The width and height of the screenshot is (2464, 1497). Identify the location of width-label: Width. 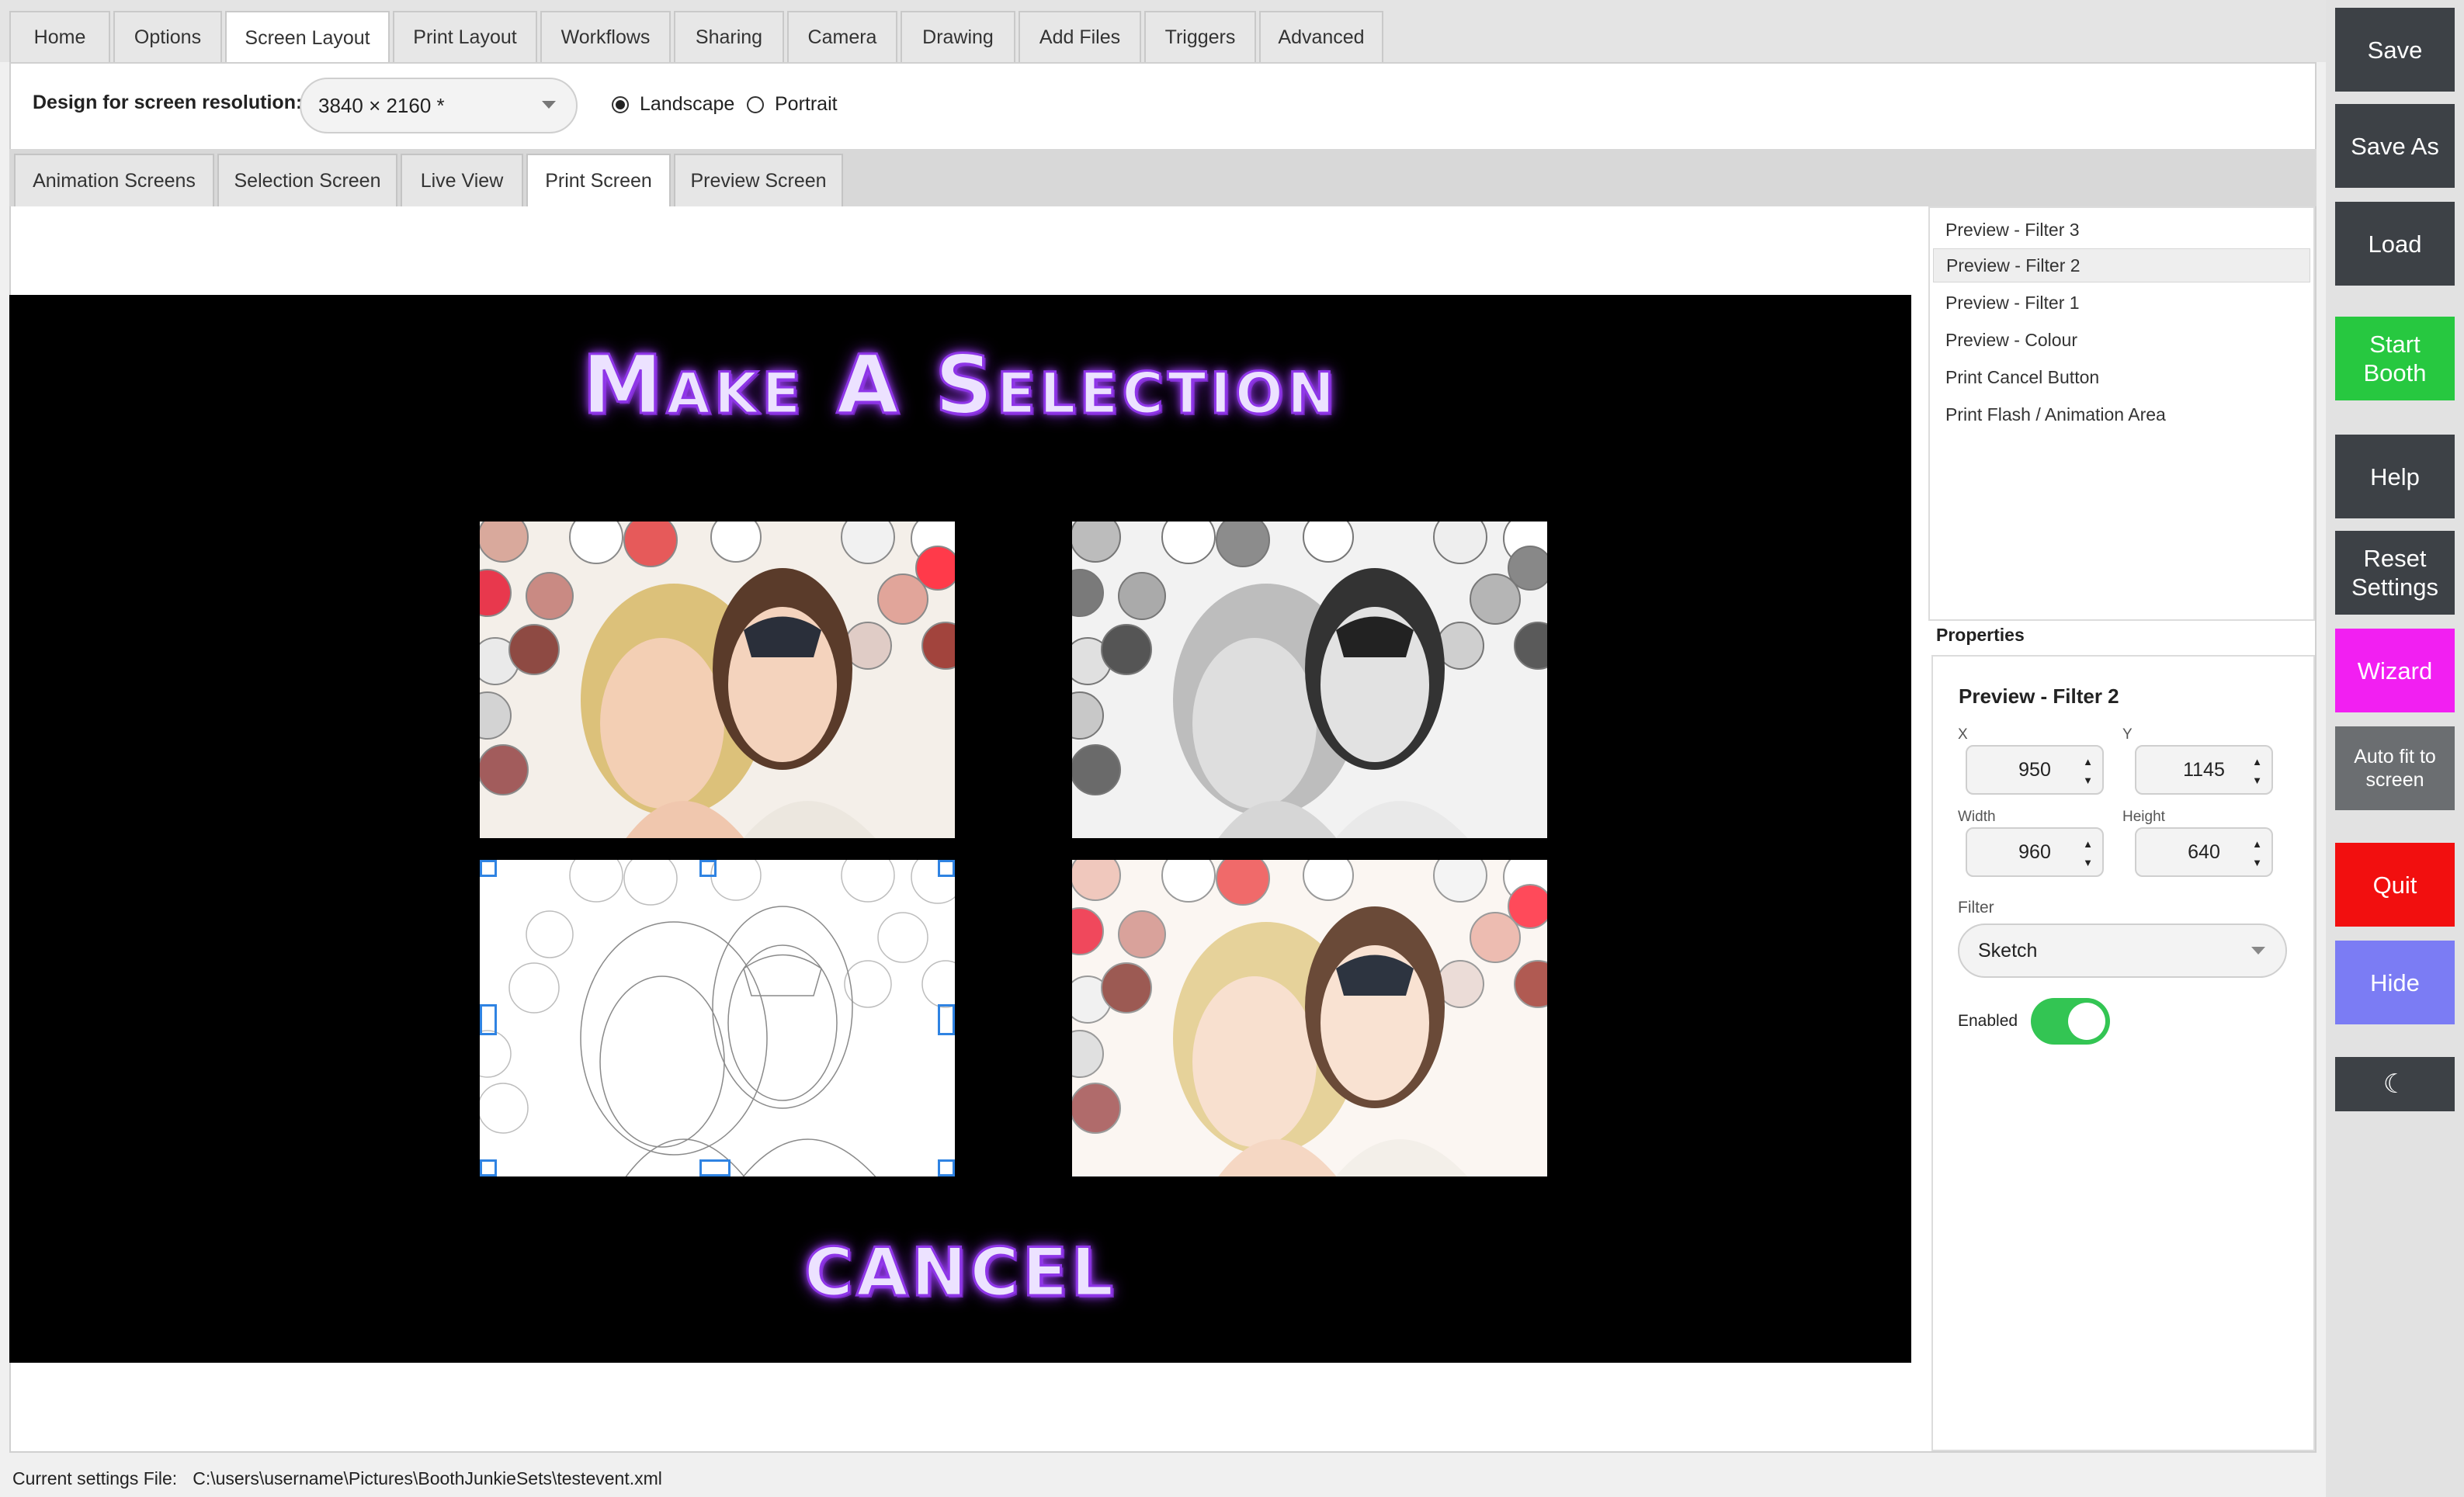
(1977, 817).